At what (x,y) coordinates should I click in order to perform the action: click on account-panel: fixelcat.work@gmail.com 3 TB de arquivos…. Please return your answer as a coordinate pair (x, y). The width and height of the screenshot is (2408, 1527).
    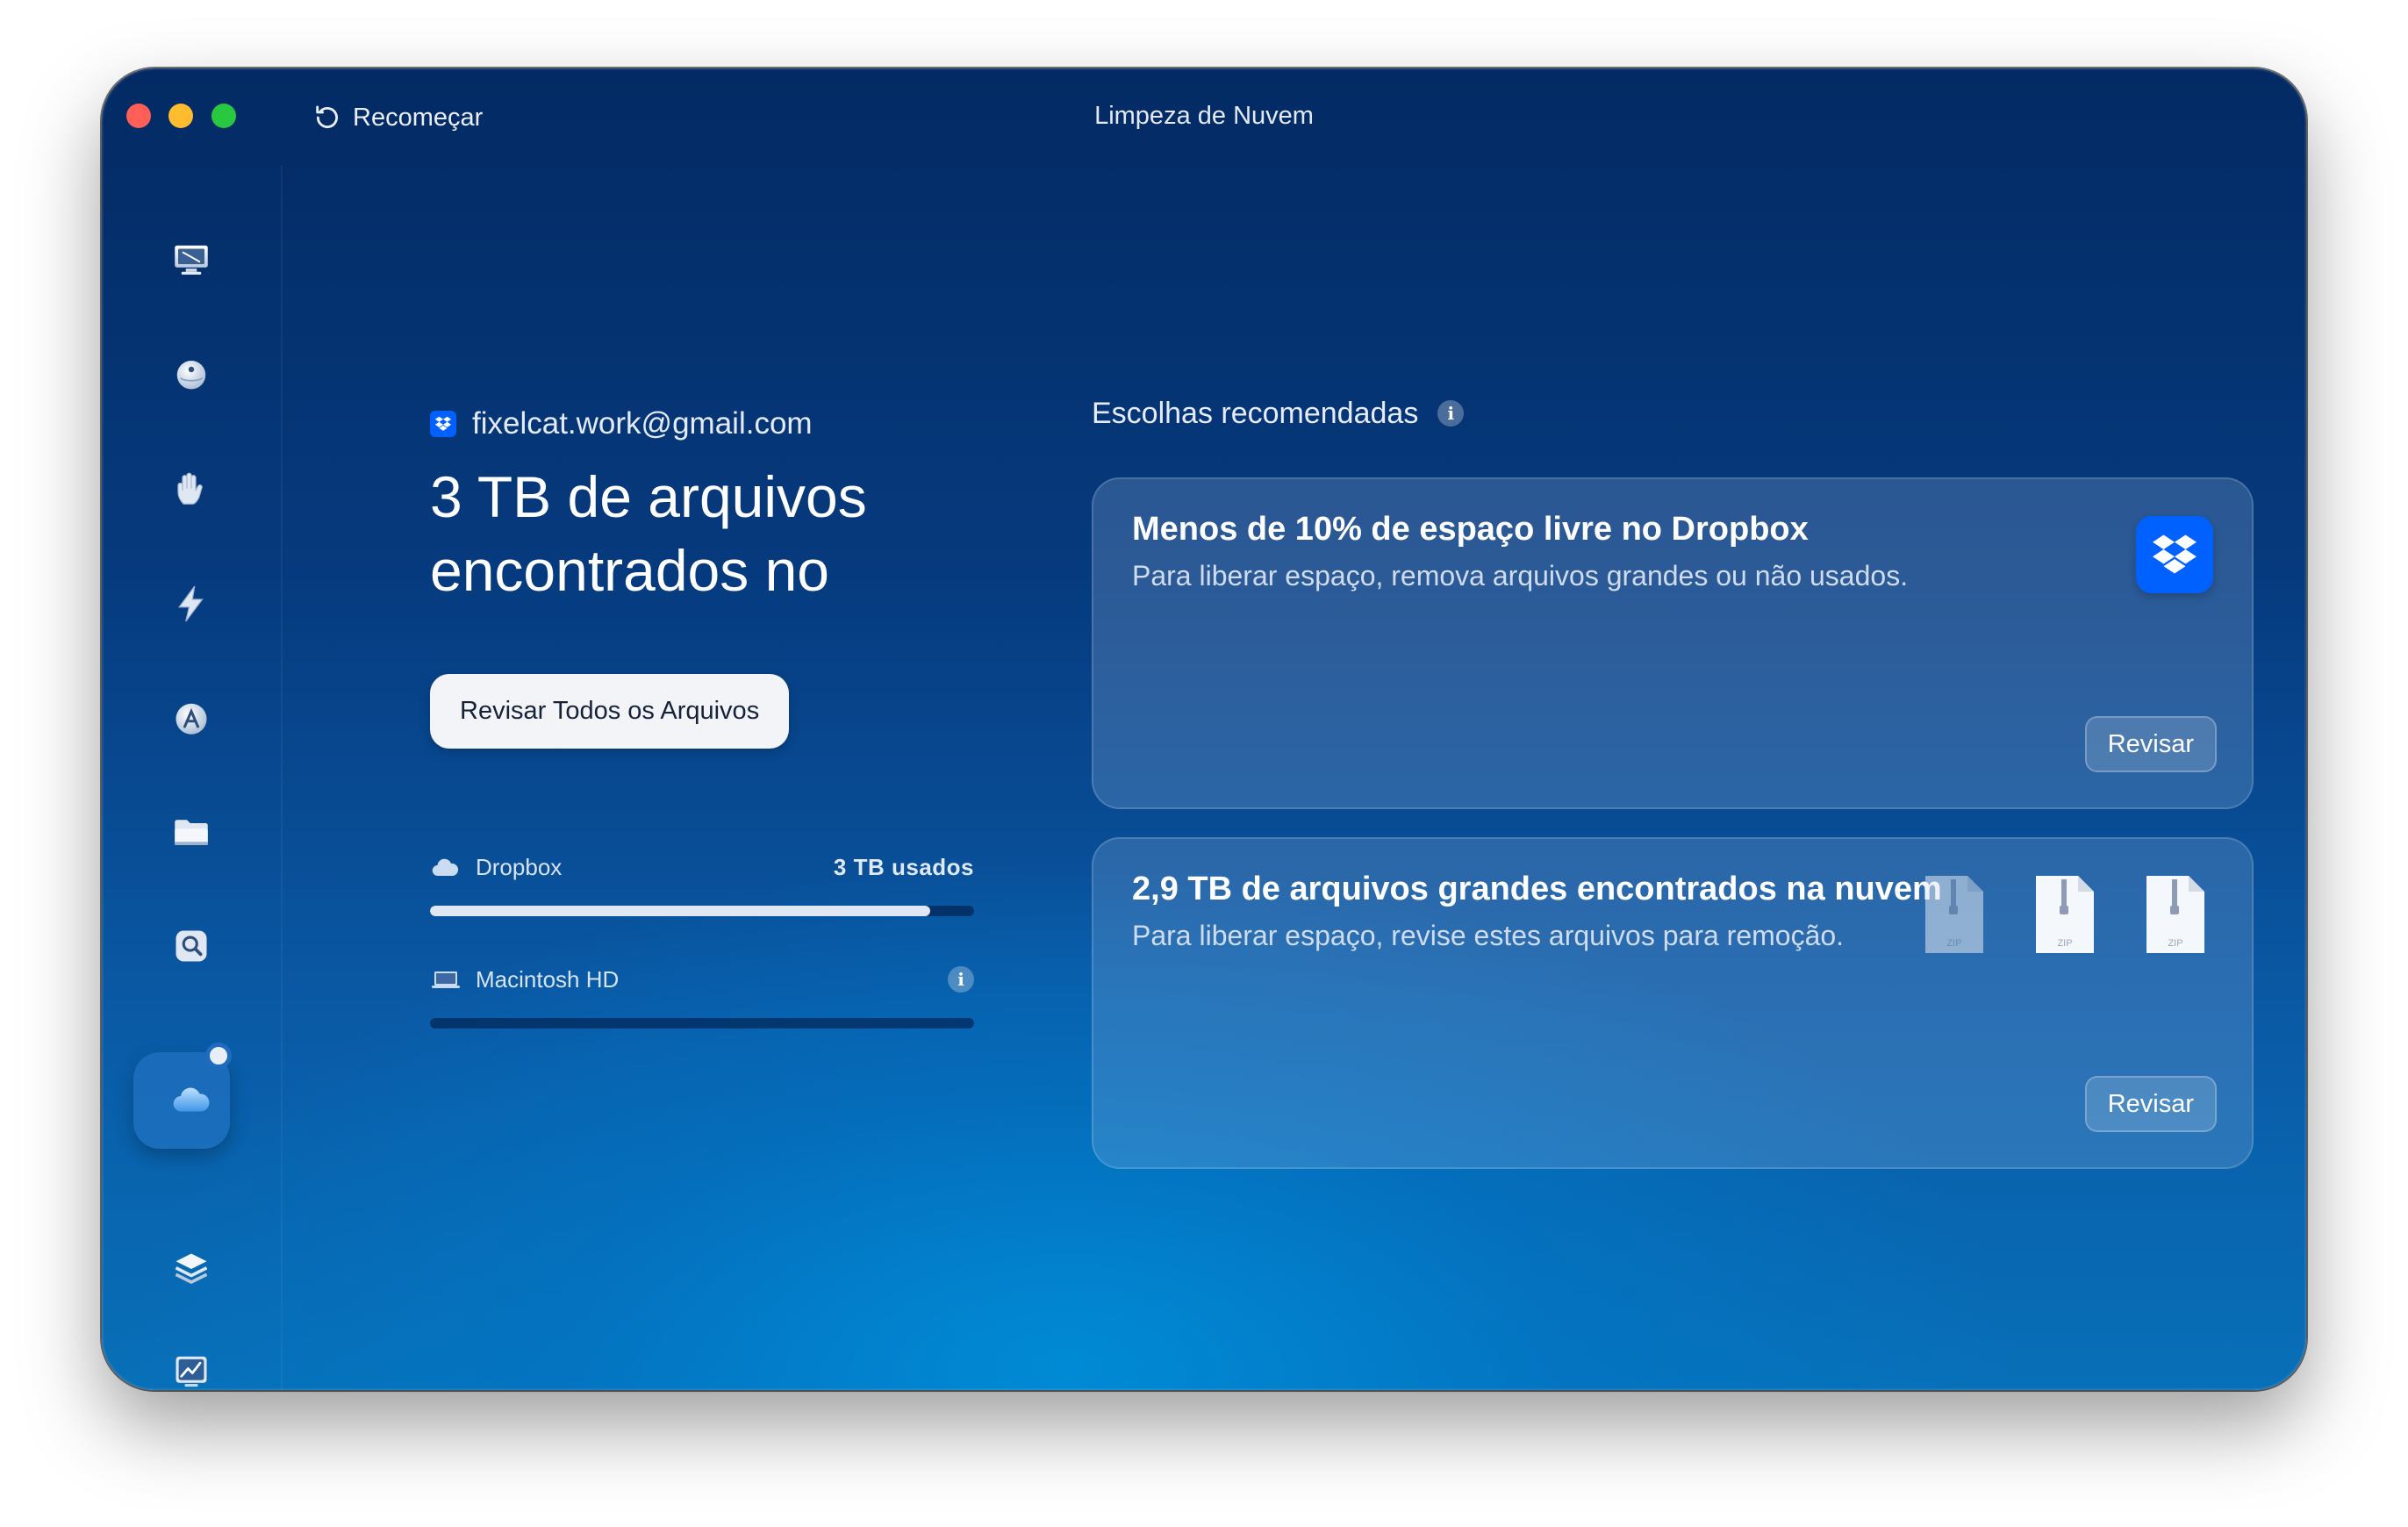
    Looking at the image, I should click on (711, 575).